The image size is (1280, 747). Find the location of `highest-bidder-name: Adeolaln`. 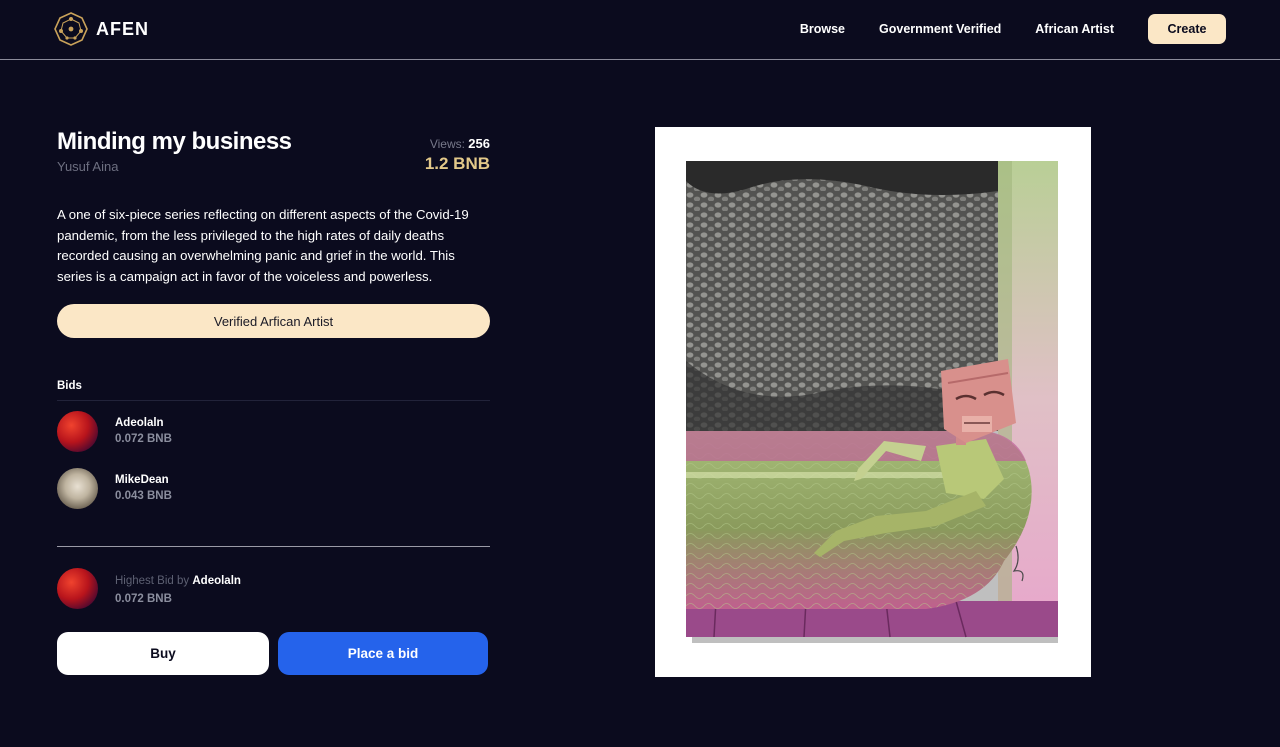

highest-bidder-name: Adeolaln is located at coordinates (216, 581).